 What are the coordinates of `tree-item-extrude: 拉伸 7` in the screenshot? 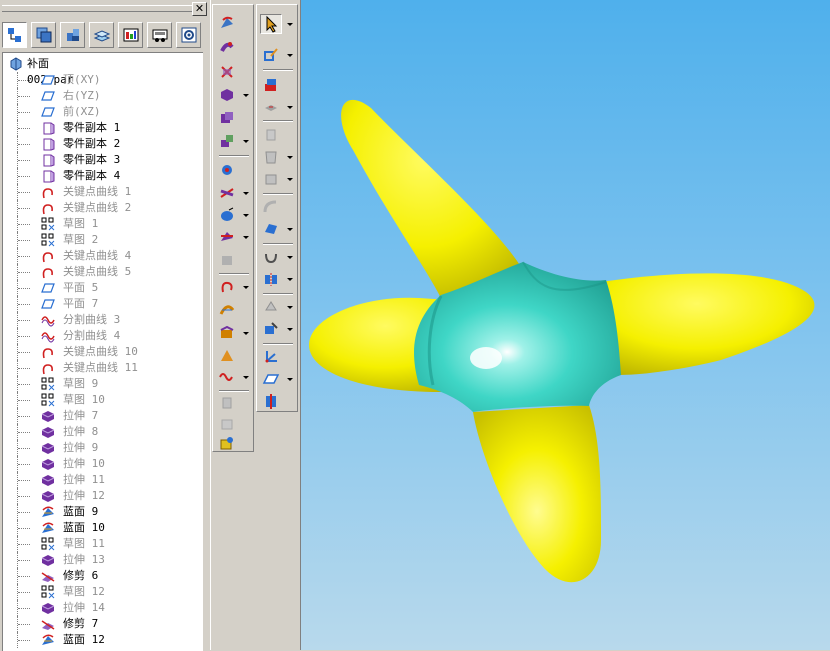 It's located at (102, 416).